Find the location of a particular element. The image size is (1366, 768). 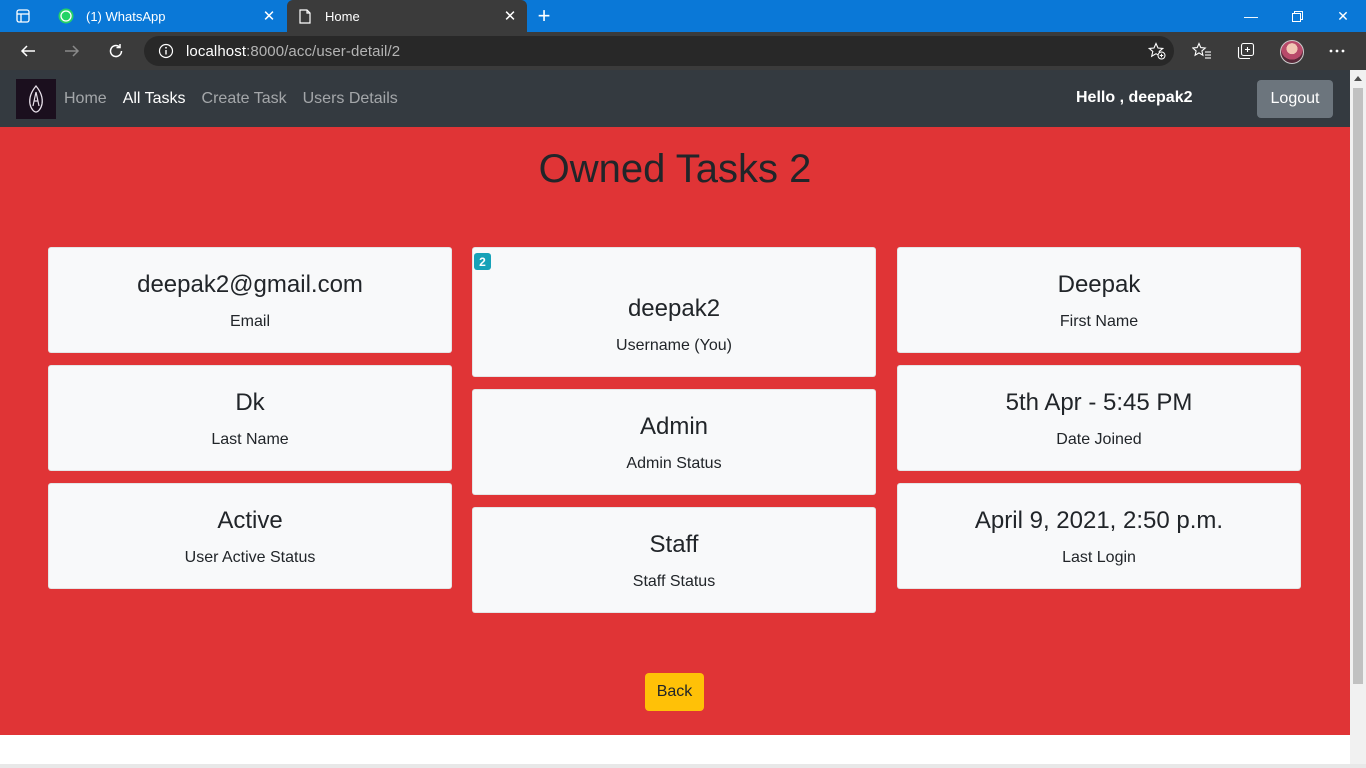

scrollbar-thumb is located at coordinates (1358, 386).